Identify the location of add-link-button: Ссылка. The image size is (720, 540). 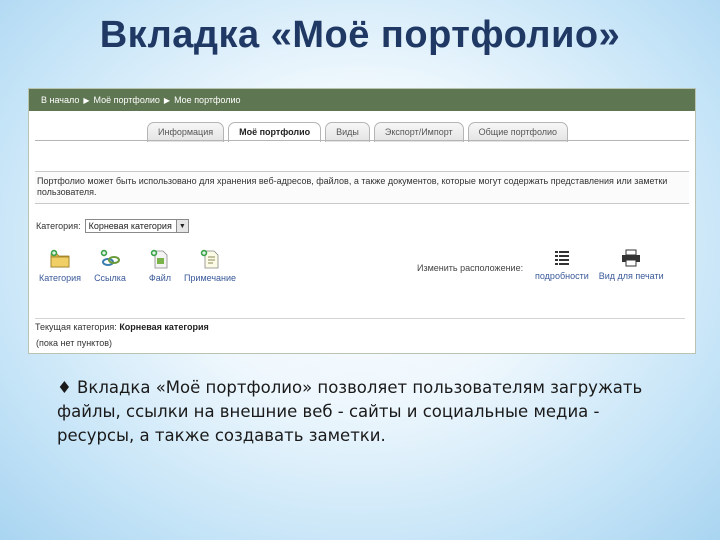
(110, 266).